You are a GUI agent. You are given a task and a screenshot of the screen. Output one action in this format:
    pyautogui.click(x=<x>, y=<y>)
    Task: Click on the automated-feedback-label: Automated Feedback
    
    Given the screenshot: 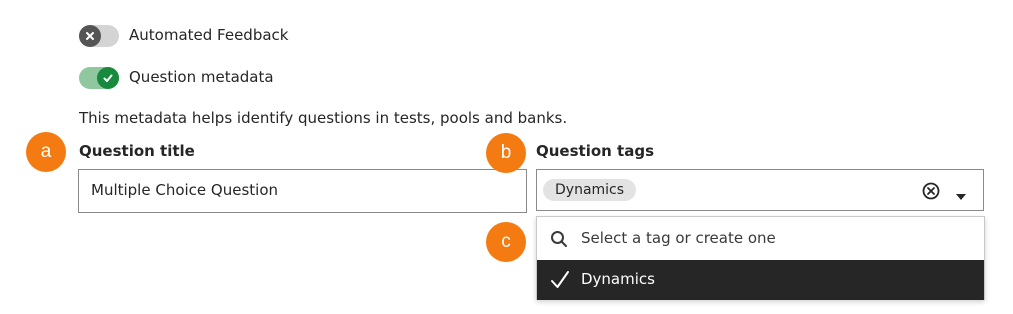 What is the action you would take?
    pyautogui.click(x=209, y=35)
    